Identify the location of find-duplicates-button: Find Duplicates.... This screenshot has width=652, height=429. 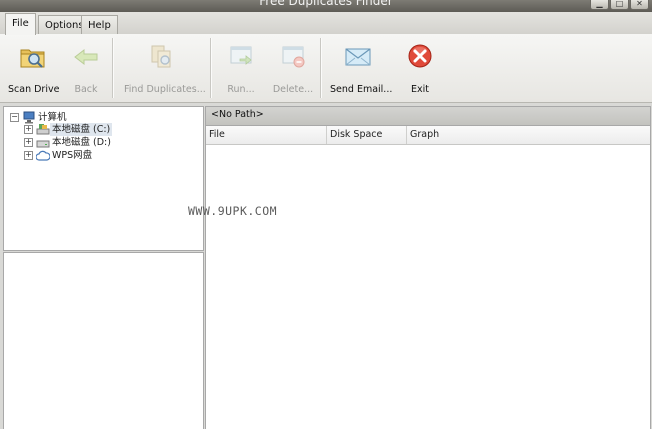
(165, 68).